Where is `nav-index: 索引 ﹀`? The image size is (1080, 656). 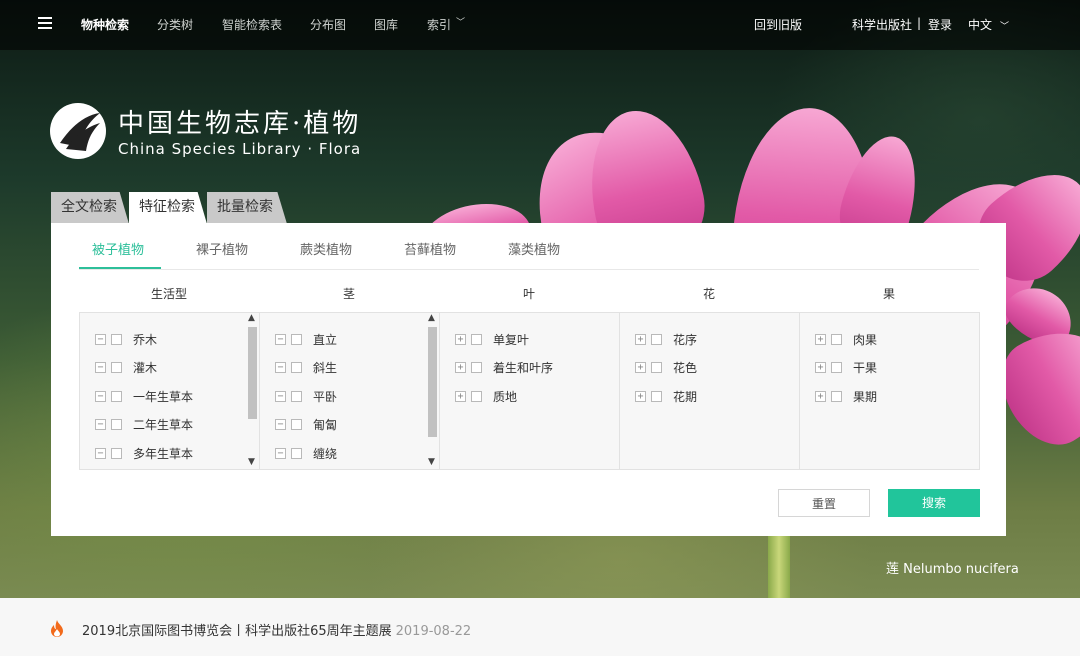
nav-index: 索引 ﹀ is located at coordinates (446, 24).